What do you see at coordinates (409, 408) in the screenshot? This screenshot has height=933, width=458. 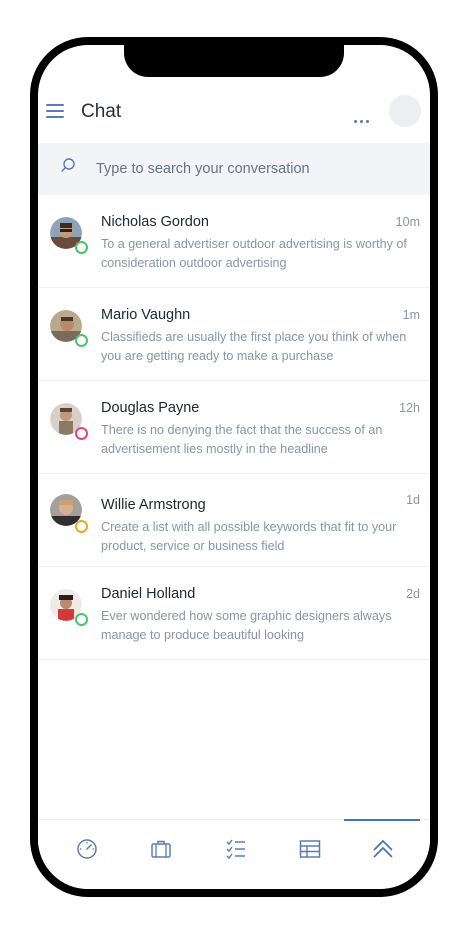 I see `message-time: 12h` at bounding box center [409, 408].